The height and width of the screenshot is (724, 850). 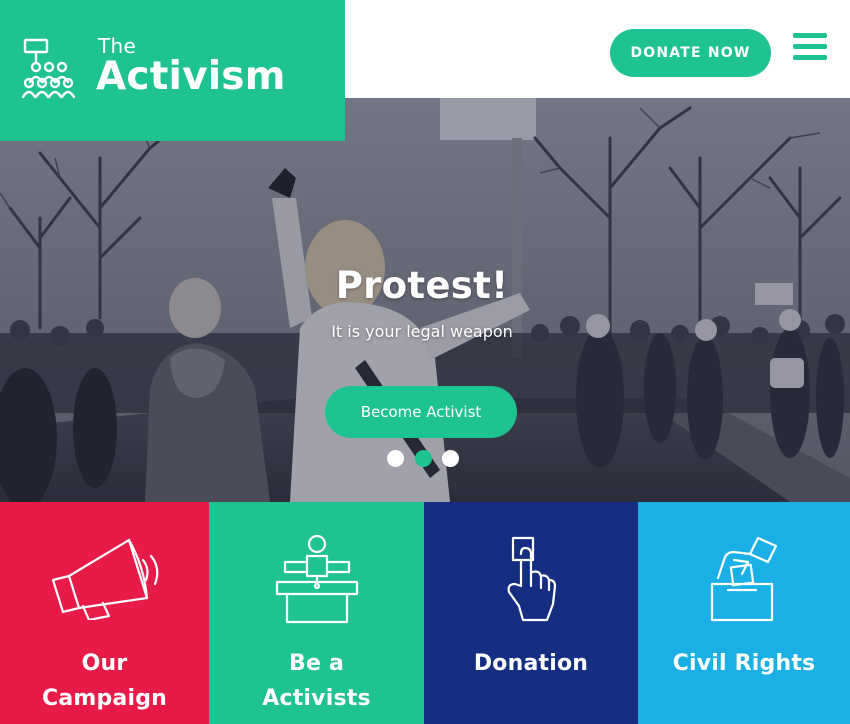 What do you see at coordinates (316, 698) in the screenshot?
I see `tile-label-line2: Activists` at bounding box center [316, 698].